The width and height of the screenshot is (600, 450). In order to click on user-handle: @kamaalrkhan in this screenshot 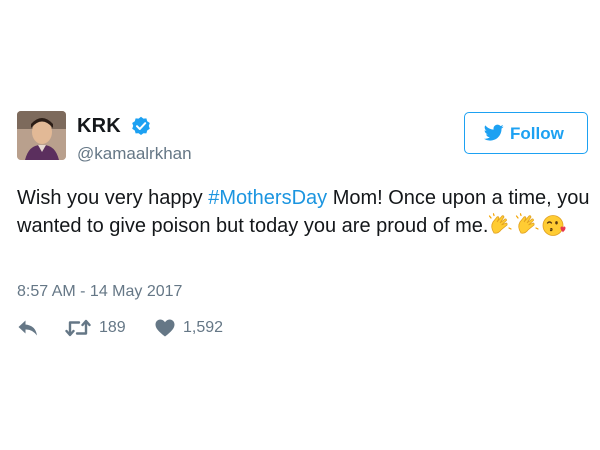, I will do `click(134, 154)`.